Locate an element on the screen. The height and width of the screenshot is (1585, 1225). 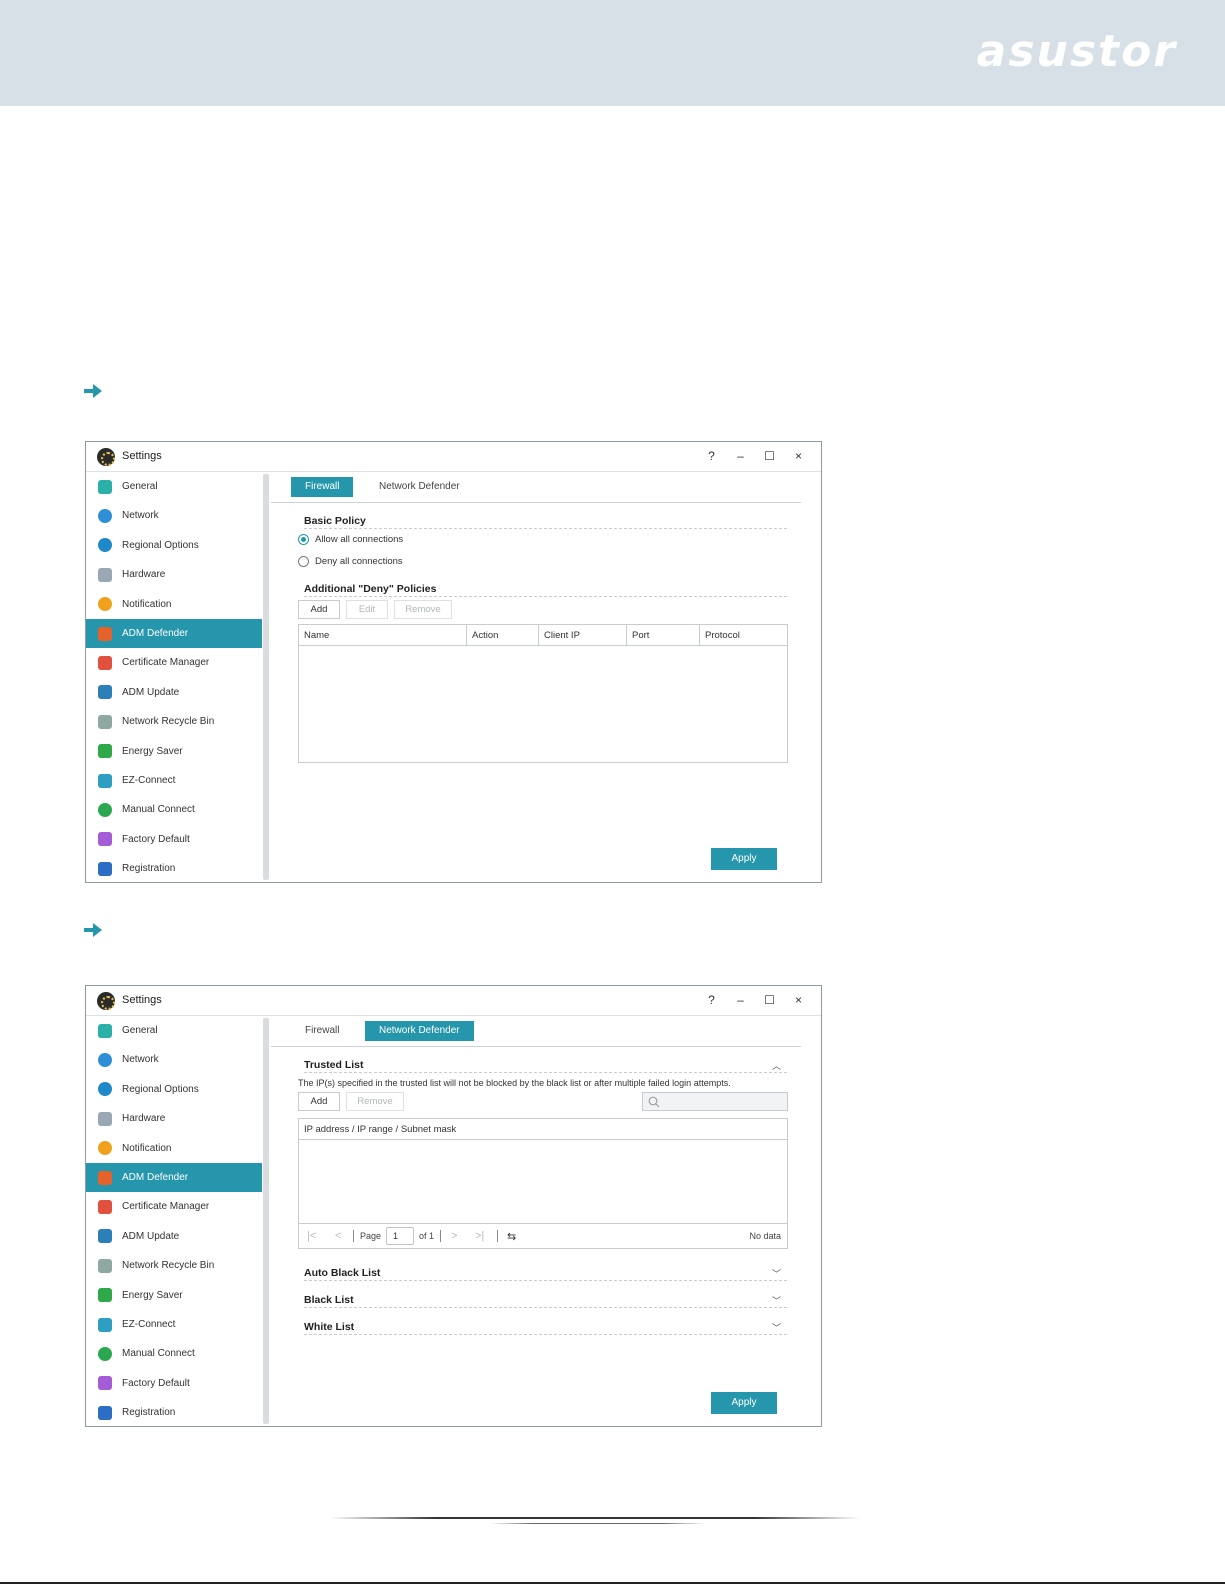
sidebar-item-label: ADM Defender is located at coordinates (155, 1177).